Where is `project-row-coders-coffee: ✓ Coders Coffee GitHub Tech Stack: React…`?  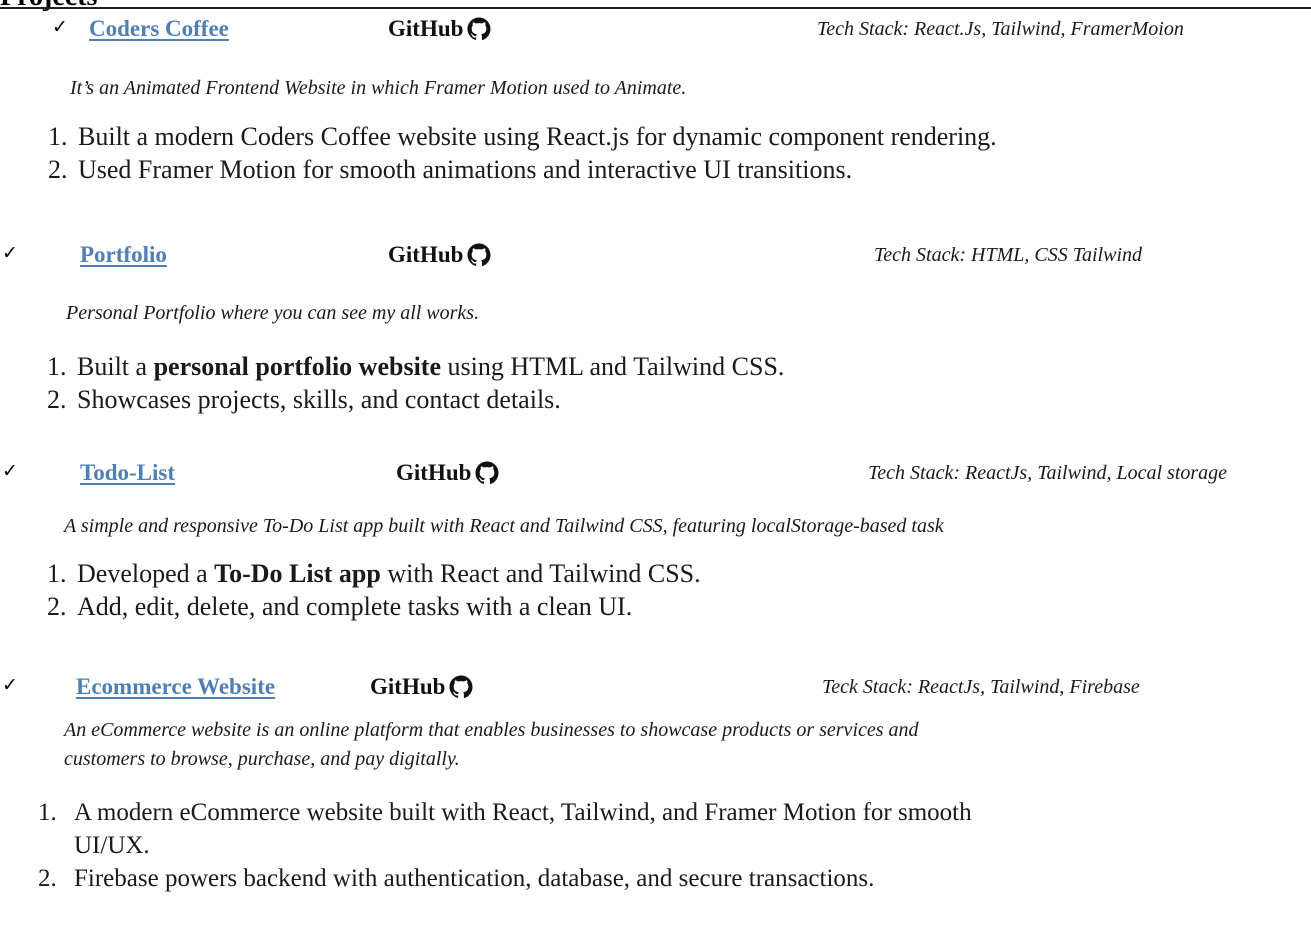 project-row-coders-coffee: ✓ Coders Coffee GitHub Tech Stack: React… is located at coordinates (655, 36).